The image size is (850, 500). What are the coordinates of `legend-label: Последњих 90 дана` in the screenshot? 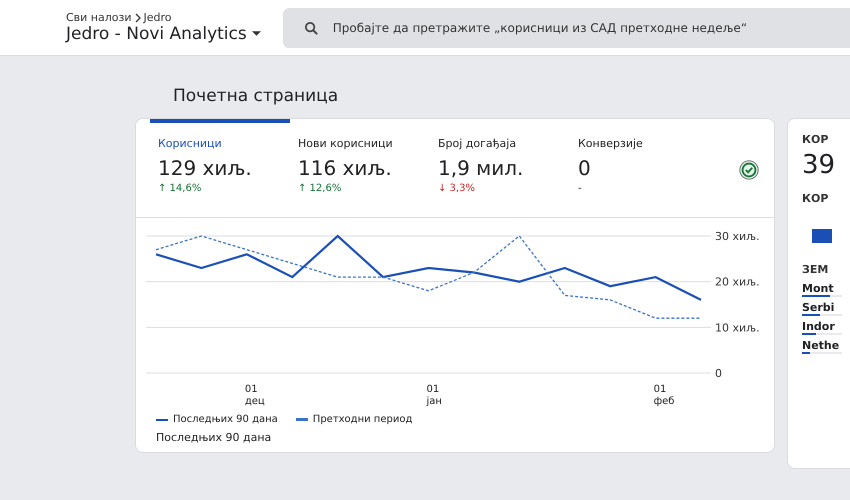 It's located at (225, 419).